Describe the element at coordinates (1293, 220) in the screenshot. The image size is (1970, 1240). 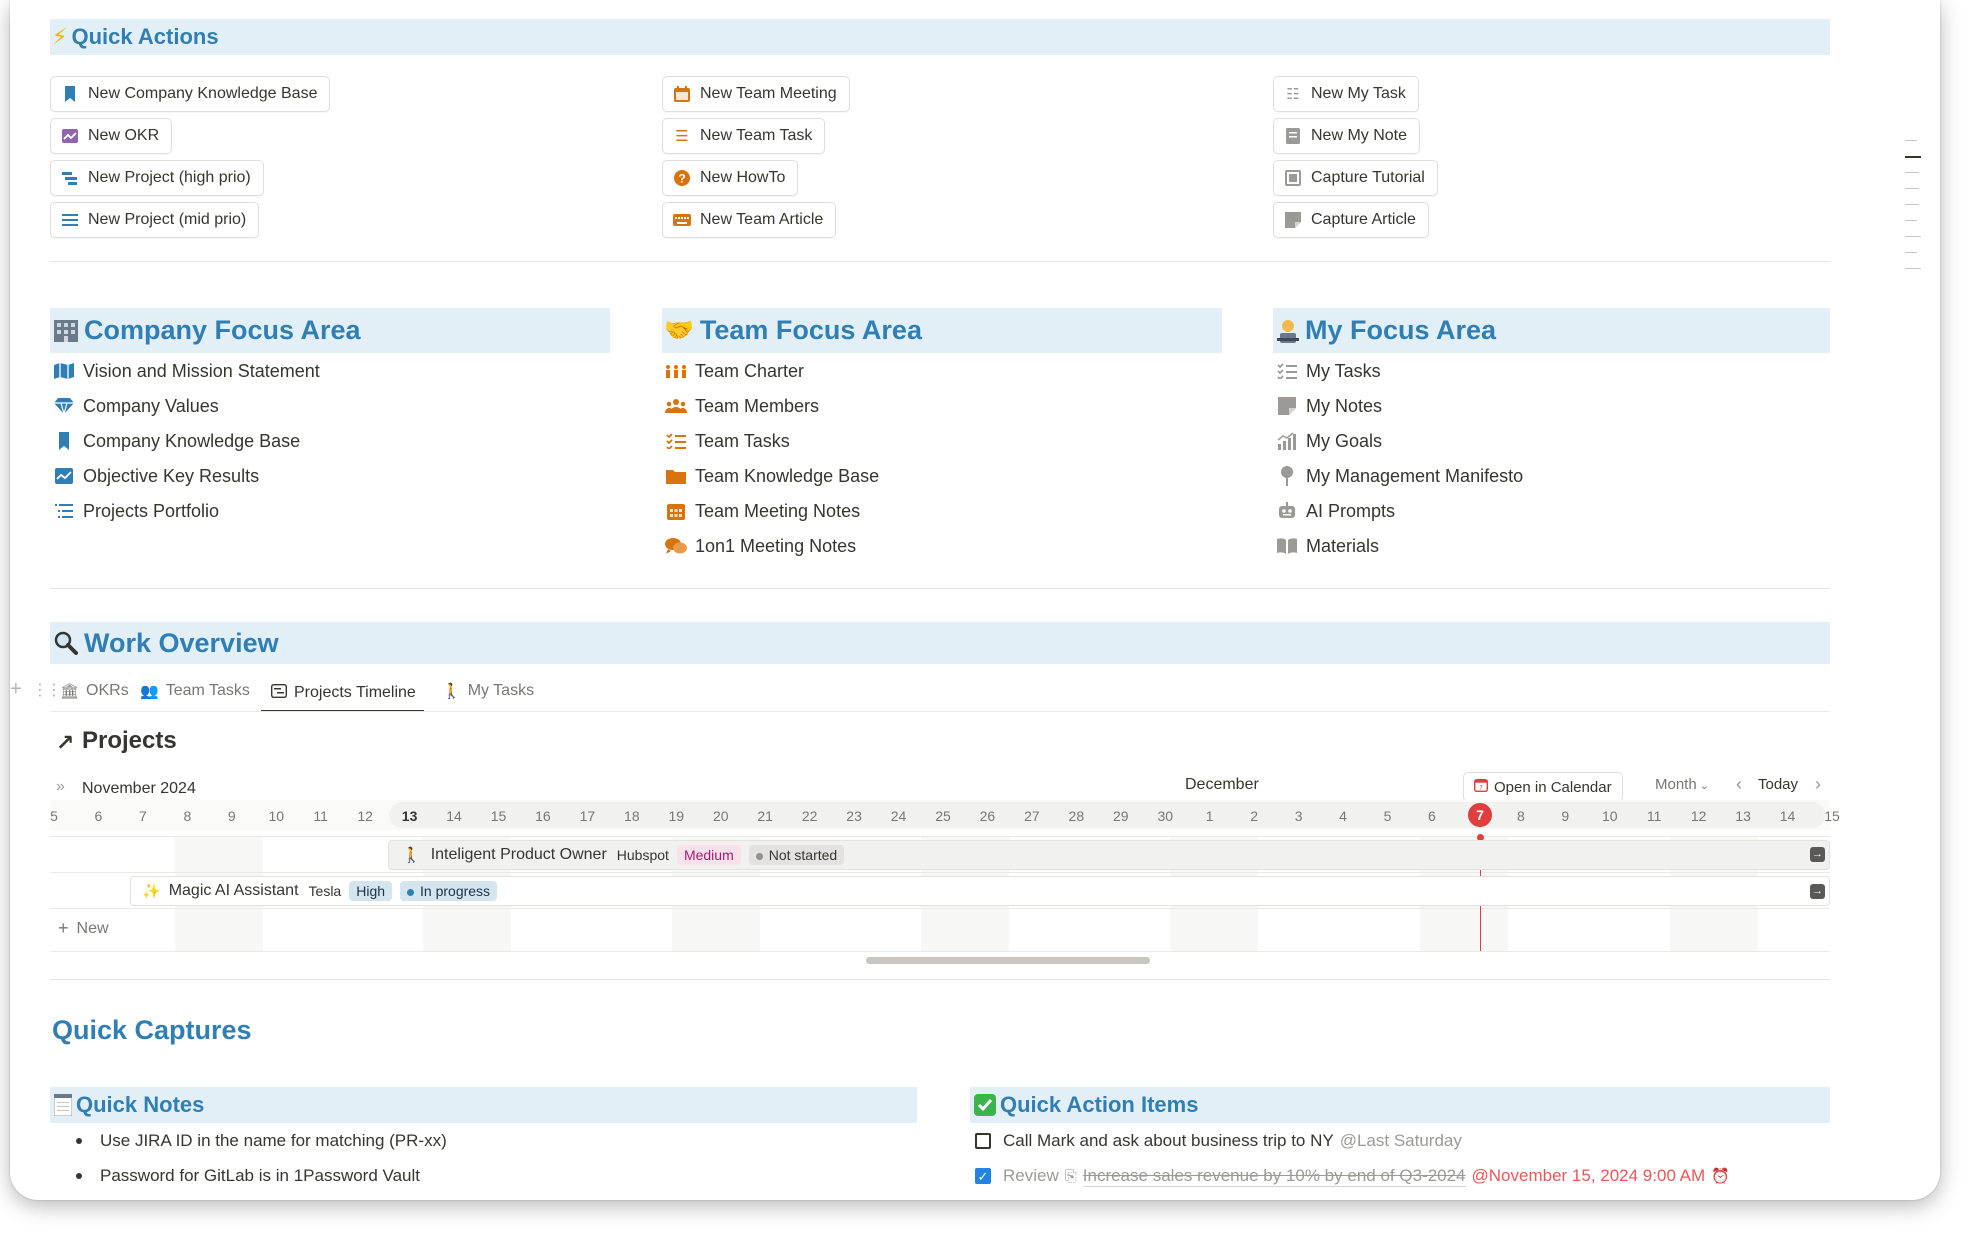
I see `sticky-note-icon` at that location.